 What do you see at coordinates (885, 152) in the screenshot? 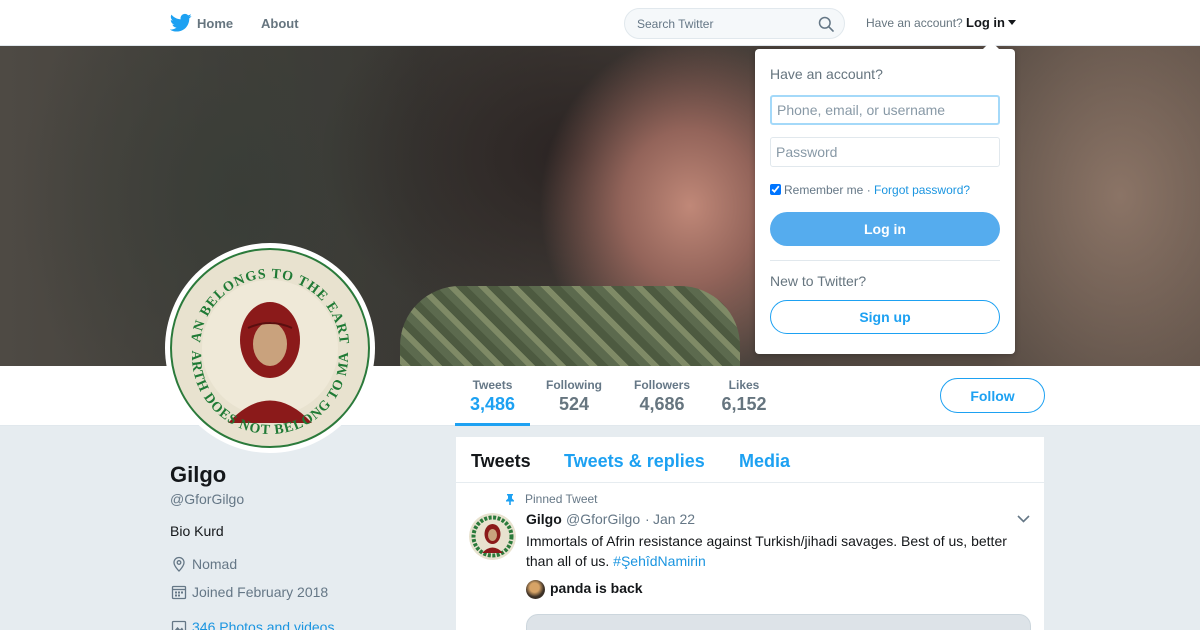
I see `password-input` at bounding box center [885, 152].